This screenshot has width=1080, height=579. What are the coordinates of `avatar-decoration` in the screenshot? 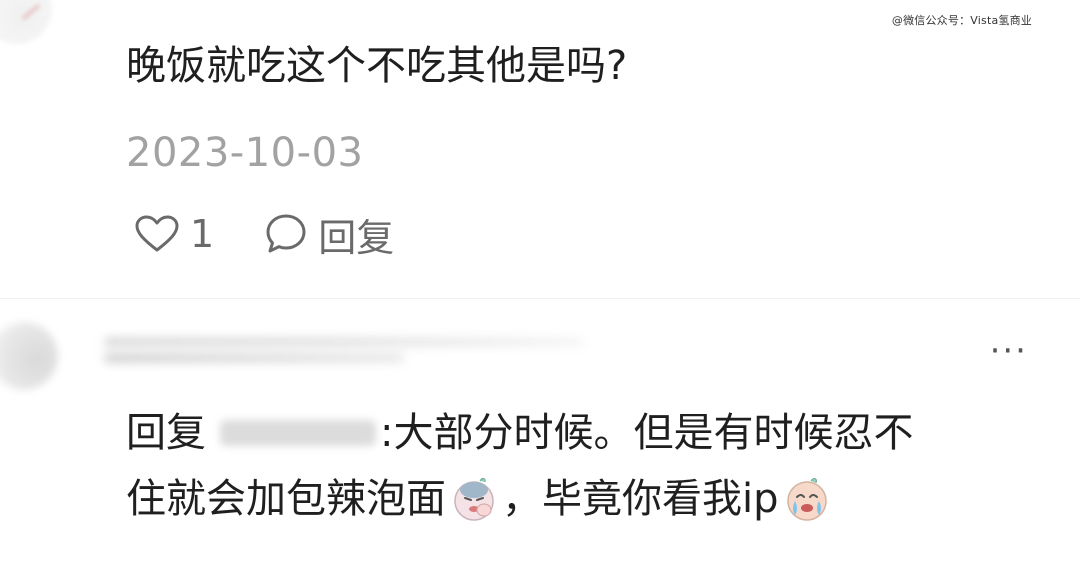 It's located at (31, 12).